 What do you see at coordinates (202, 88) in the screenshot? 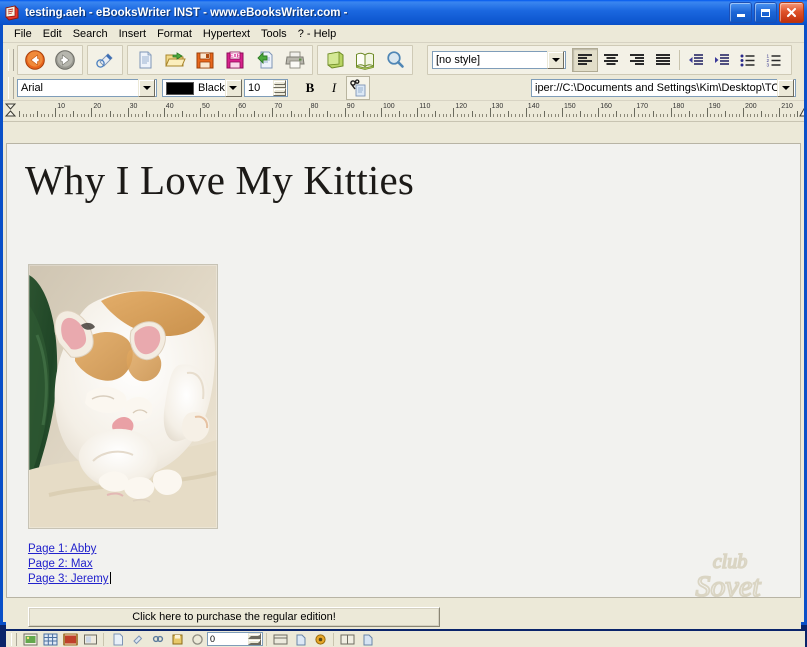
I see `font-color-combo: Black` at bounding box center [202, 88].